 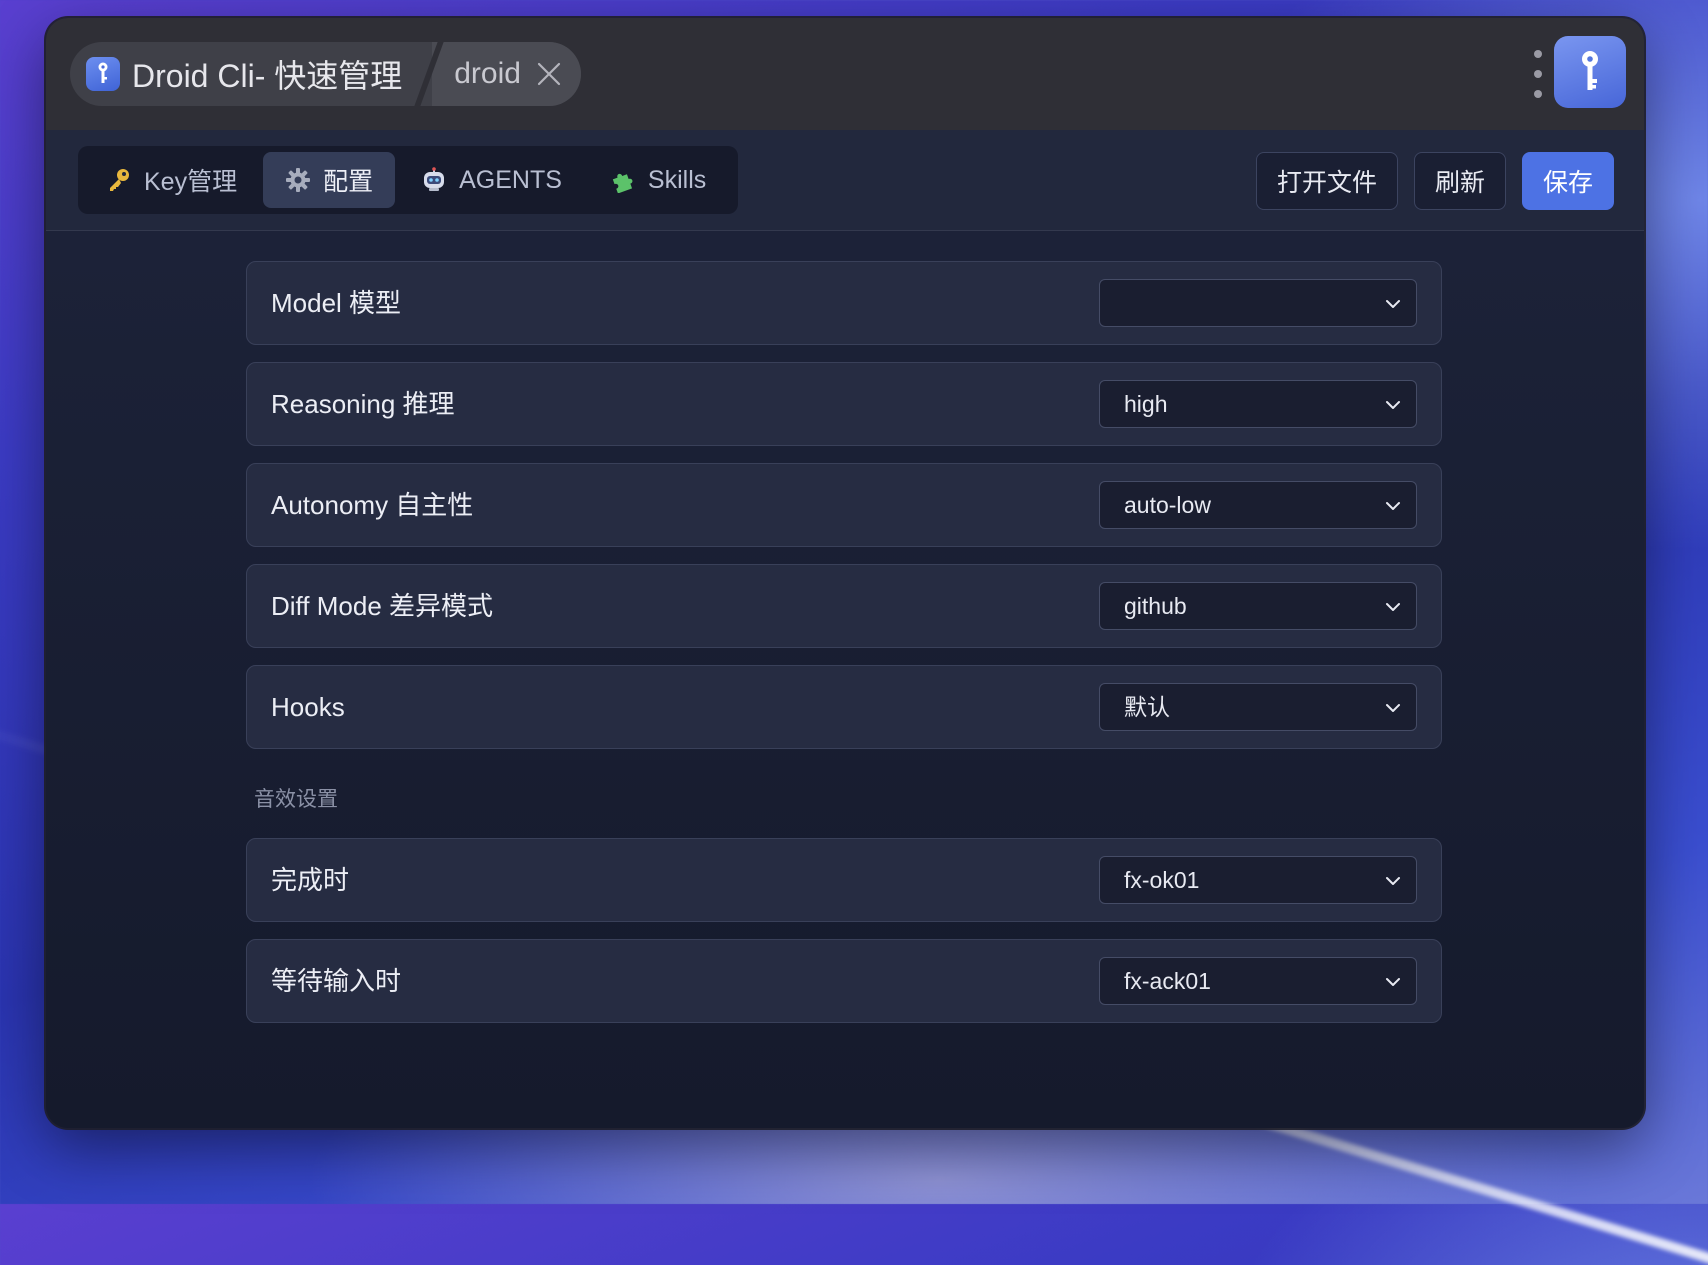 What do you see at coordinates (1258, 707) in the screenshot?
I see `hooks-select: 默认` at bounding box center [1258, 707].